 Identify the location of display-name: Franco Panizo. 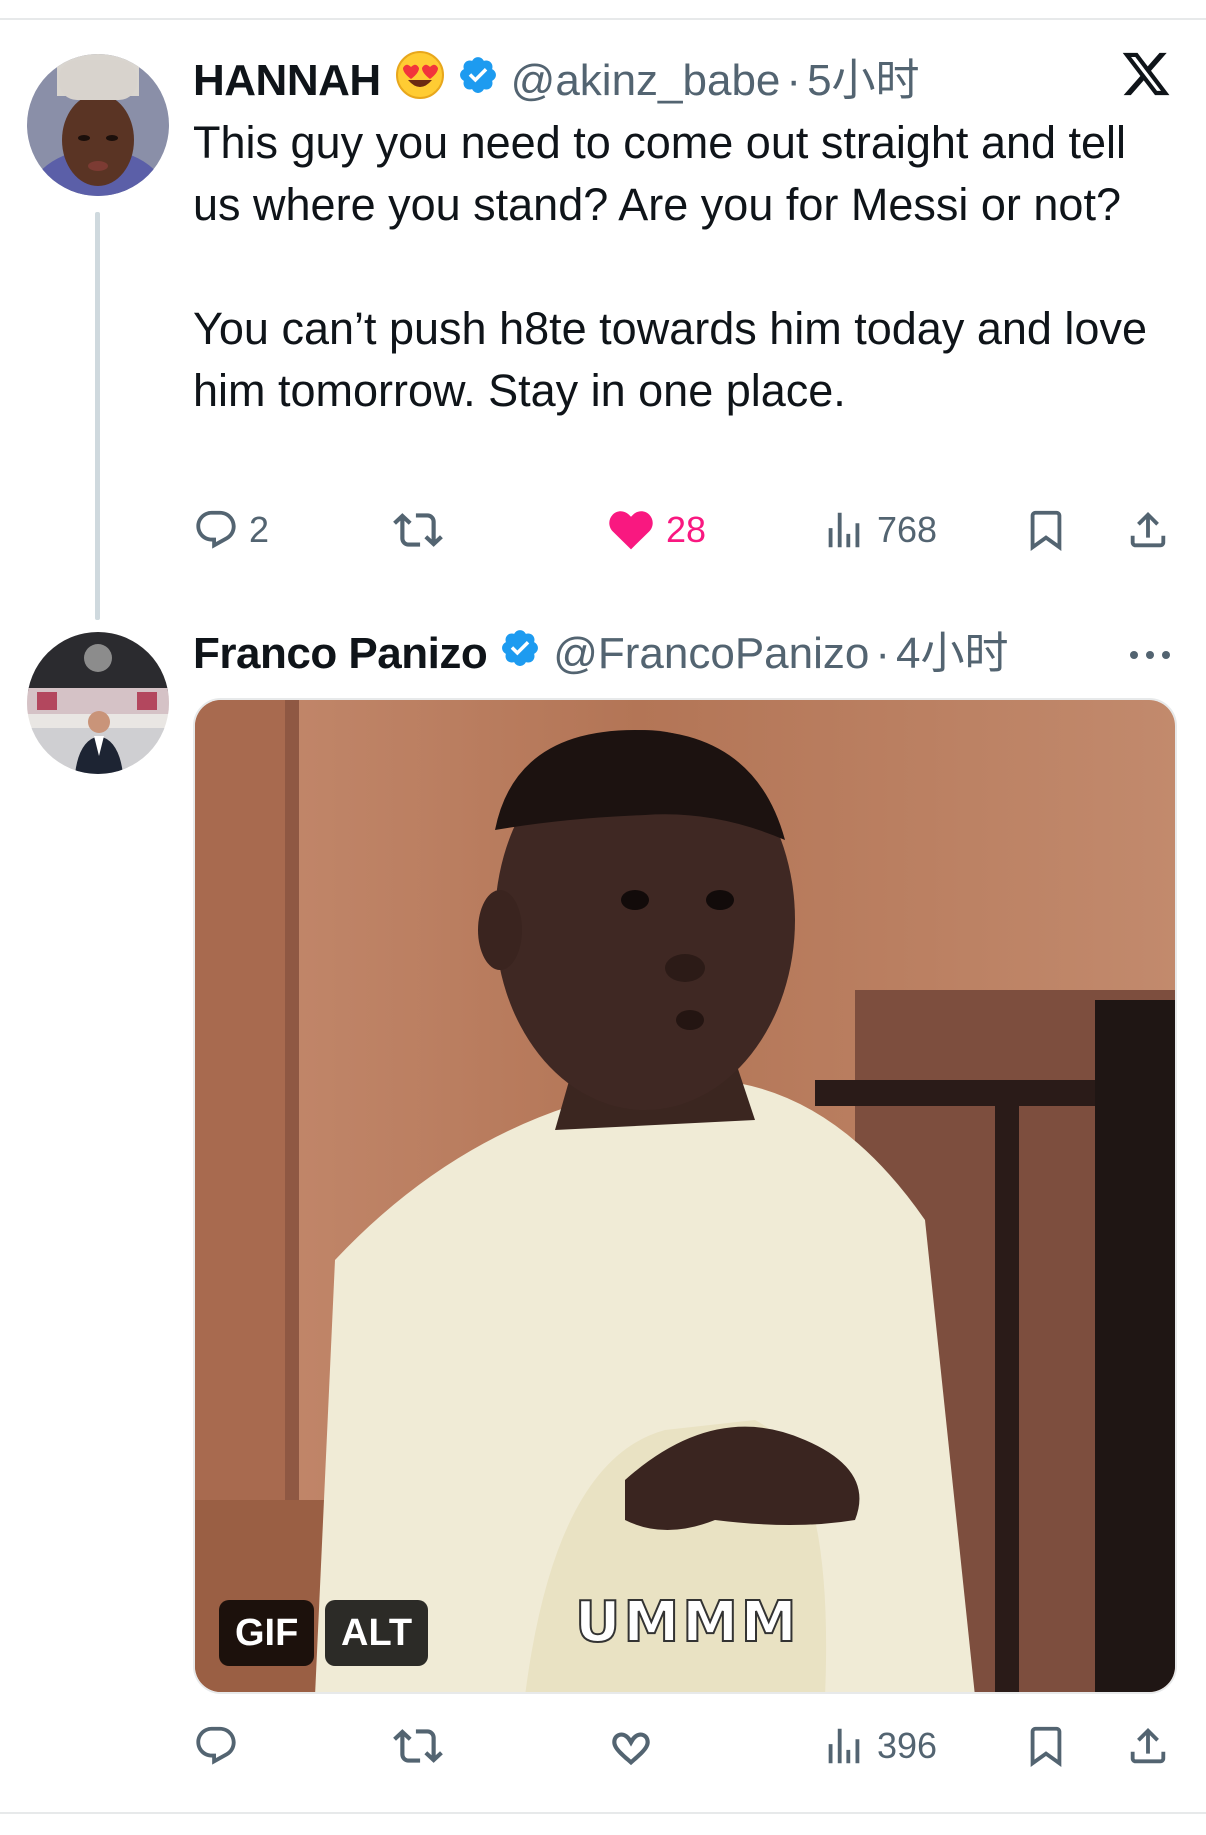
(340, 654).